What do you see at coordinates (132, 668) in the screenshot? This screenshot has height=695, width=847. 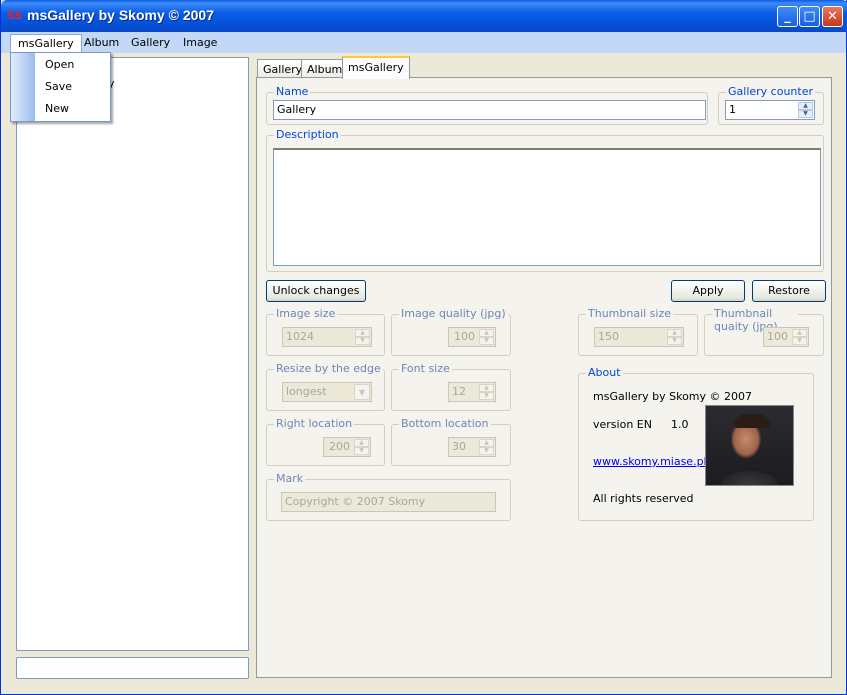 I see `left-status-box` at bounding box center [132, 668].